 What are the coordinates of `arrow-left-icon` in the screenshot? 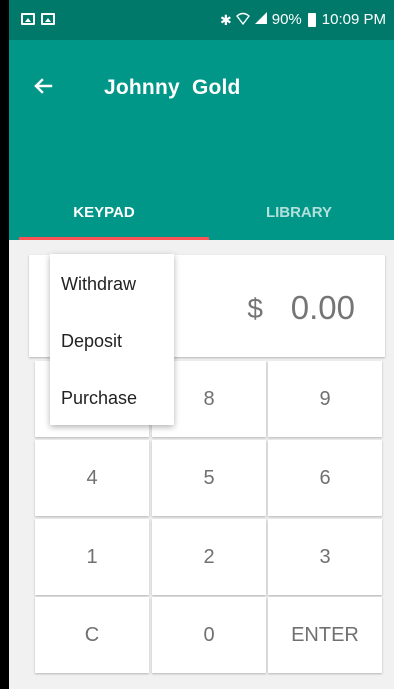 It's located at (43, 86).